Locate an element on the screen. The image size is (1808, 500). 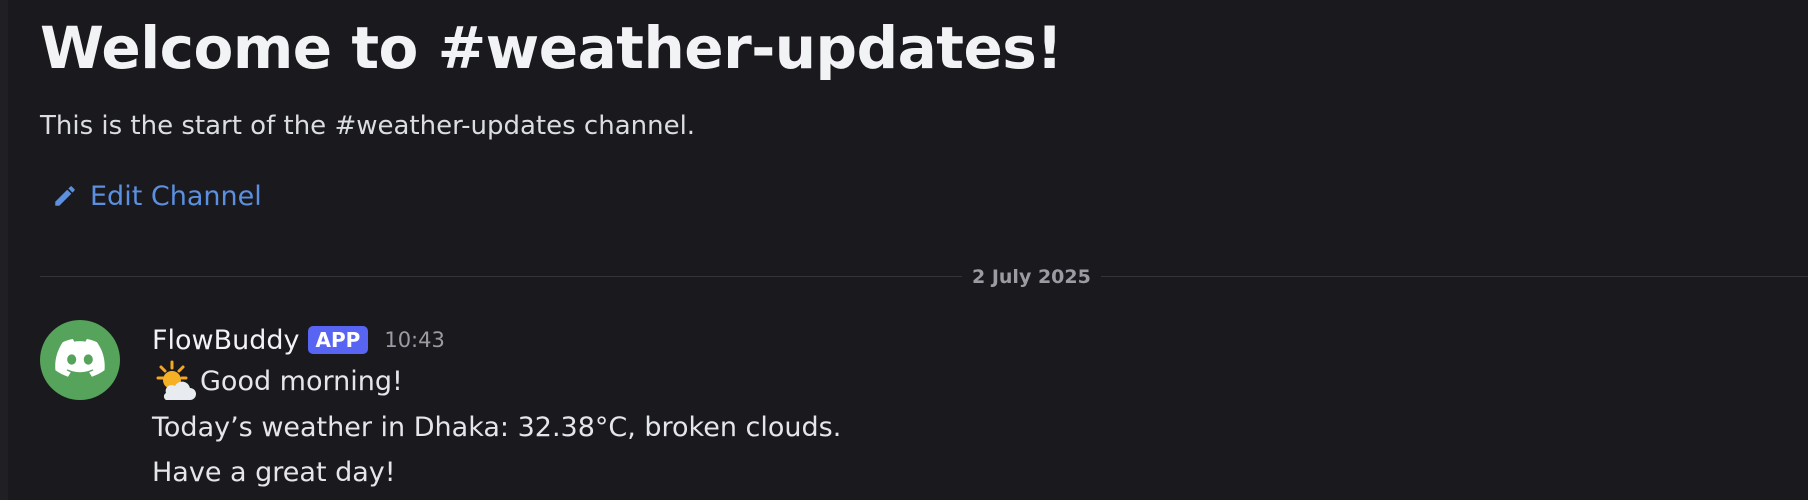
date-divider is located at coordinates (924, 276).